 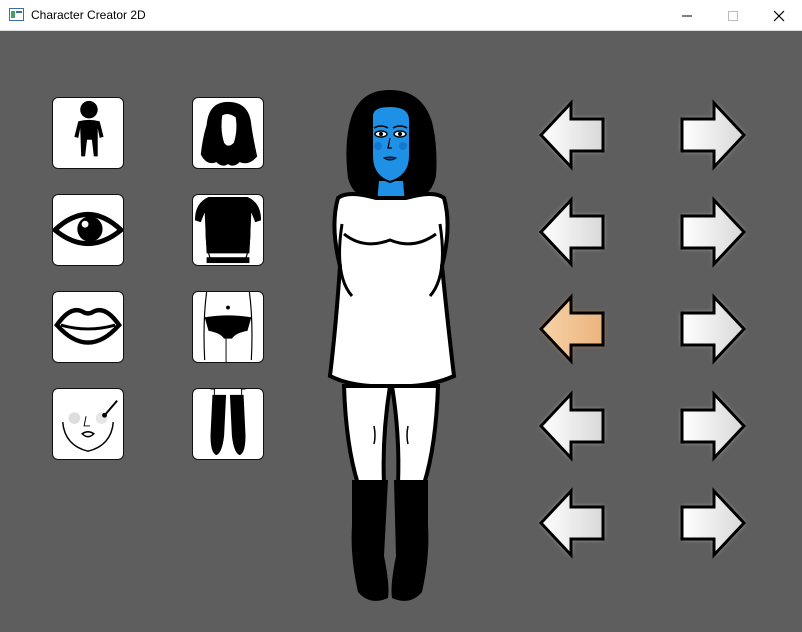 I want to click on makeup-icon, so click(x=89, y=426).